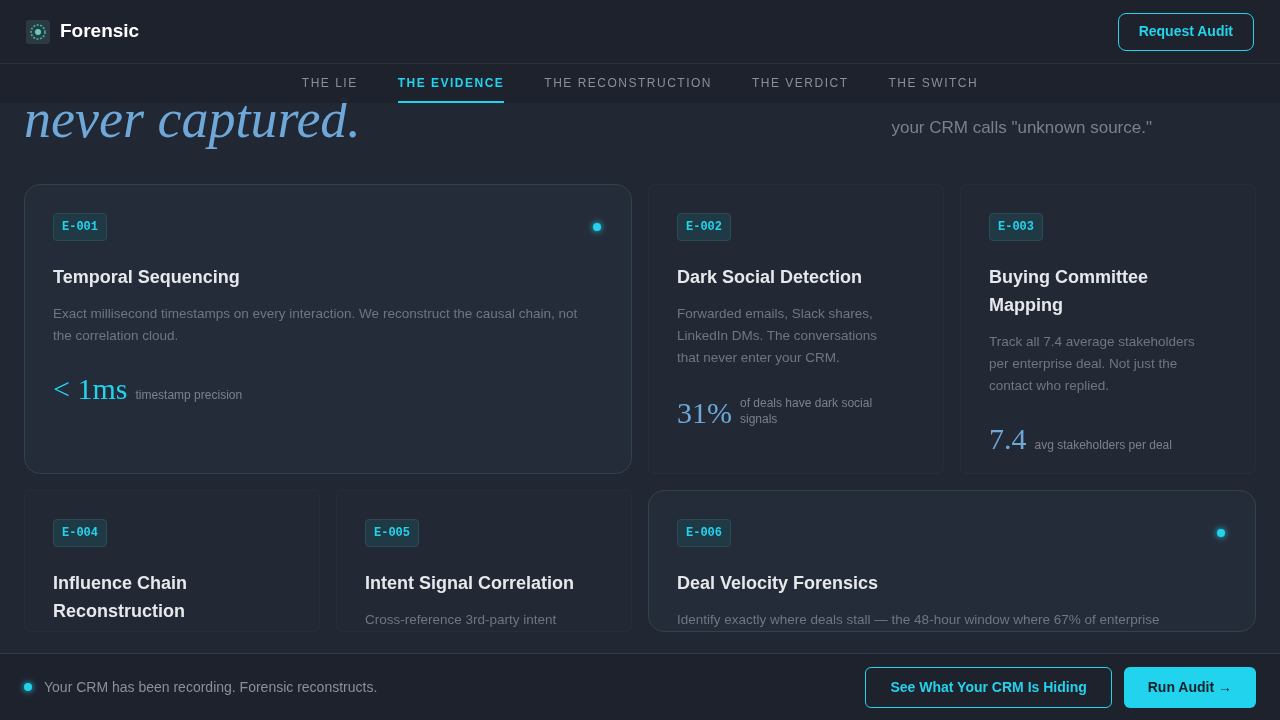 Image resolution: width=1280 pixels, height=720 pixels. What do you see at coordinates (704, 227) in the screenshot?
I see `evidence-code-badge: E-002` at bounding box center [704, 227].